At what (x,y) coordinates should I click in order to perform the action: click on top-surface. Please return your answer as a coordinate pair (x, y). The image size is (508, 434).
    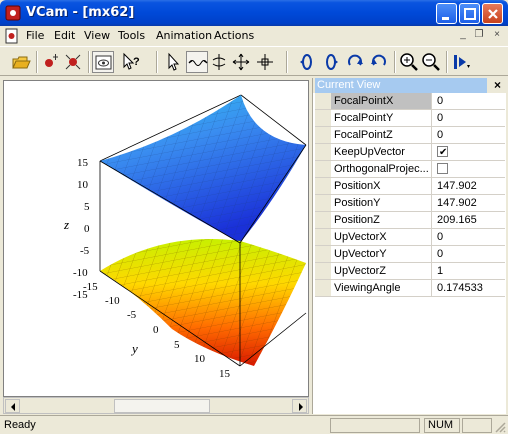
    Looking at the image, I should click on (203, 169).